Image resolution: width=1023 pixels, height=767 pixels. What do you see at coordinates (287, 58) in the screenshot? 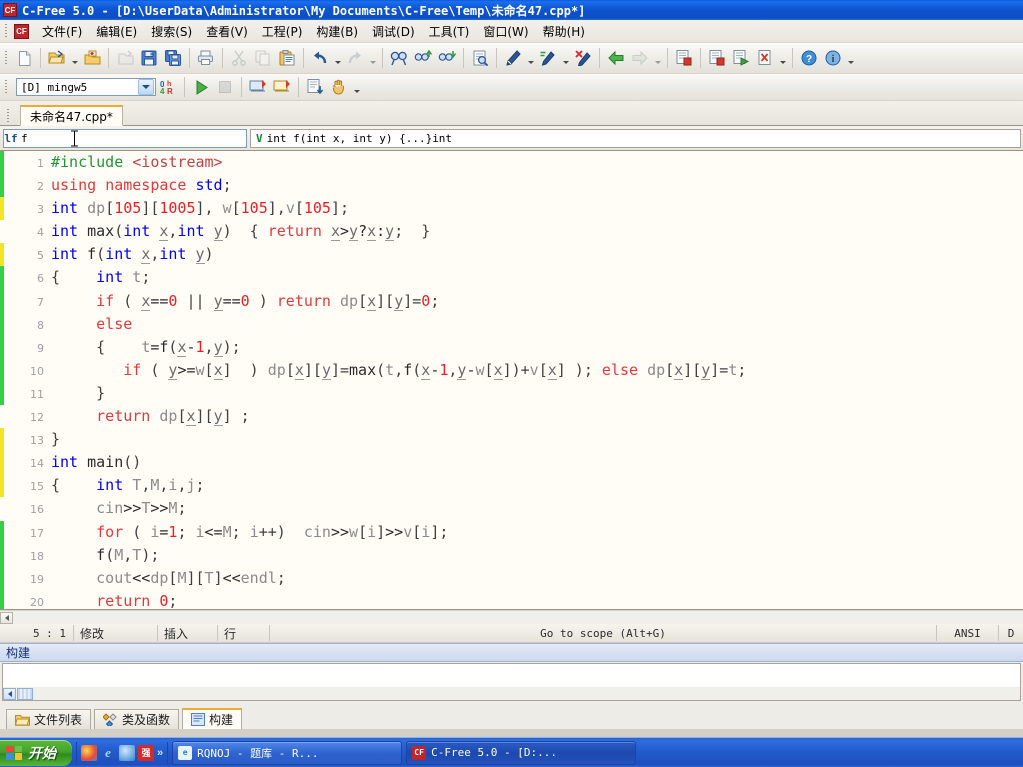
I see `paste-icon` at bounding box center [287, 58].